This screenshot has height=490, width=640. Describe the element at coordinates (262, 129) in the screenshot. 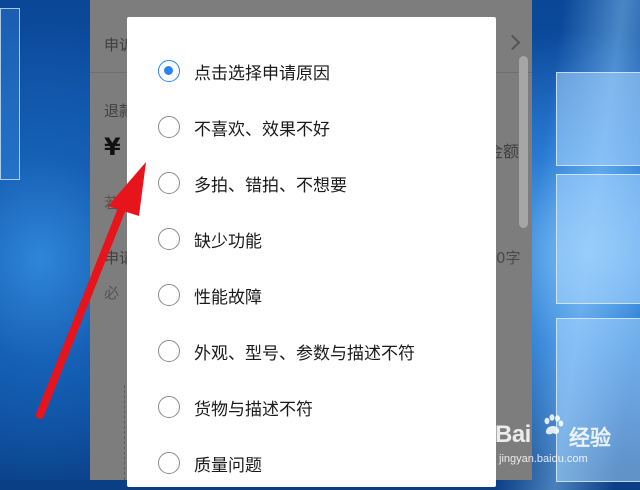

I see `reason-option-label: 不喜欢、效果不好` at that location.